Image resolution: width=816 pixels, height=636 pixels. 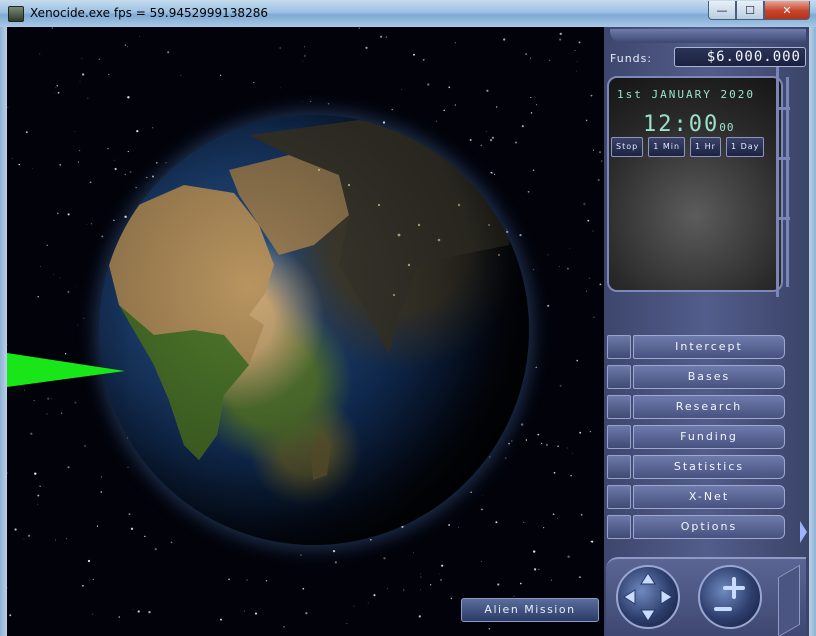 I want to click on alien-mission-button: Alien Mission, so click(x=530, y=610).